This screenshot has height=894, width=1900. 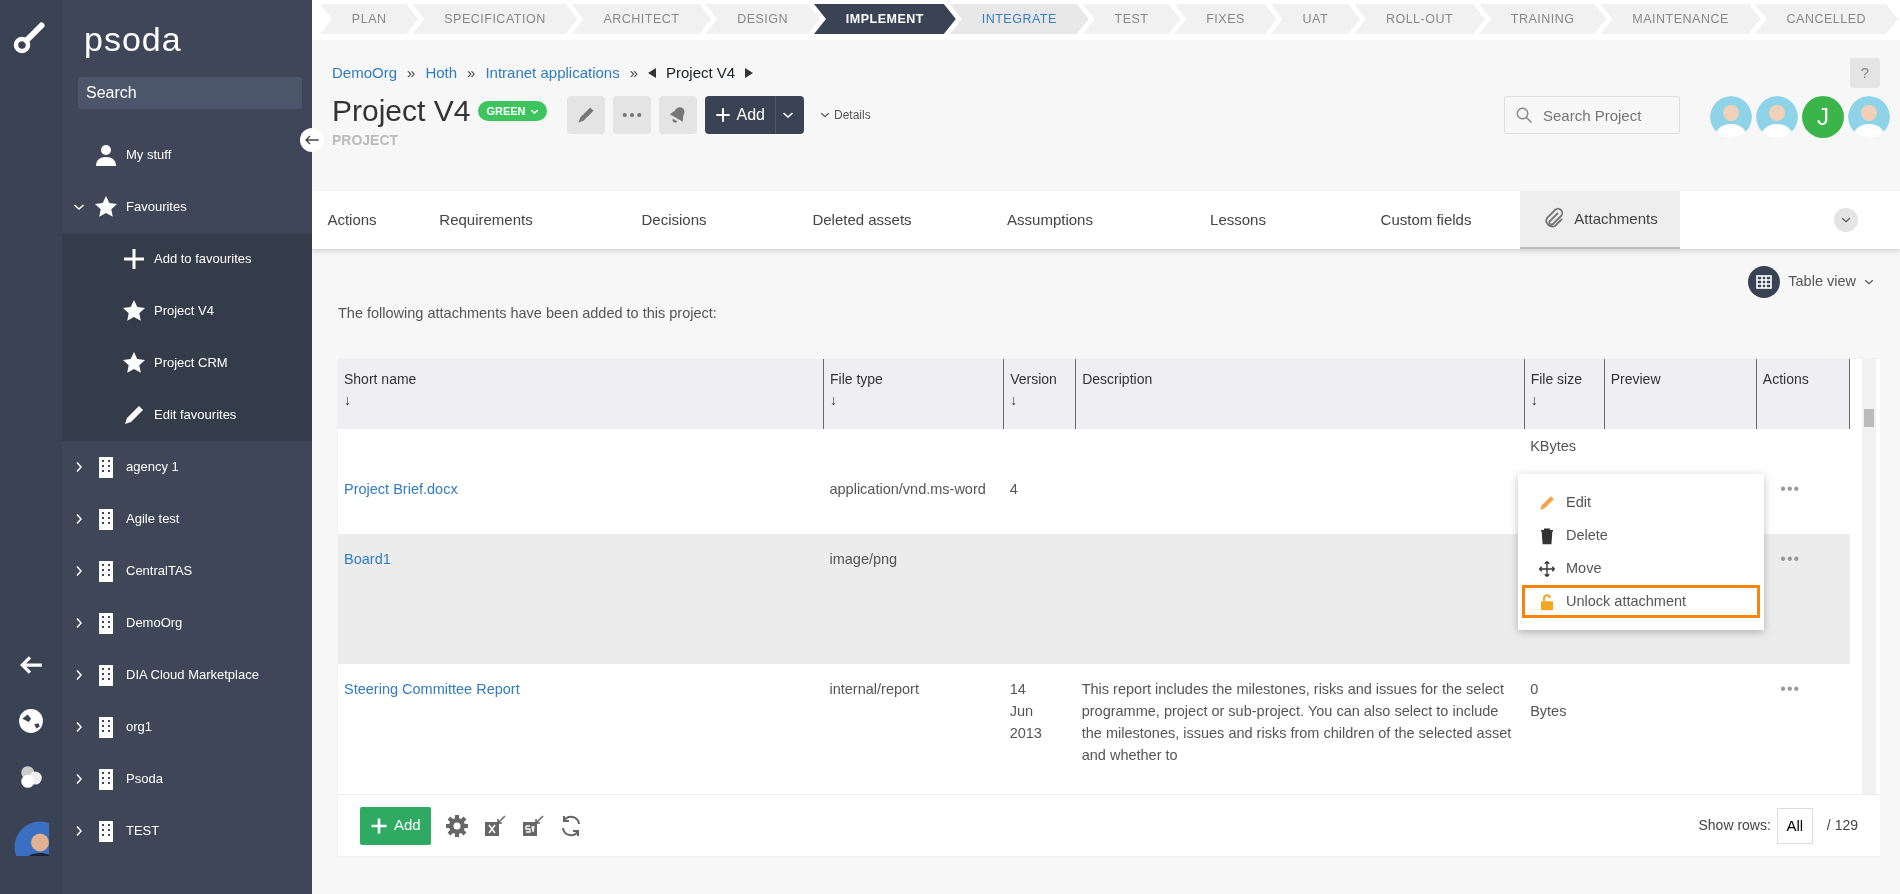 I want to click on view-switch-button: Table view, so click(x=1811, y=282).